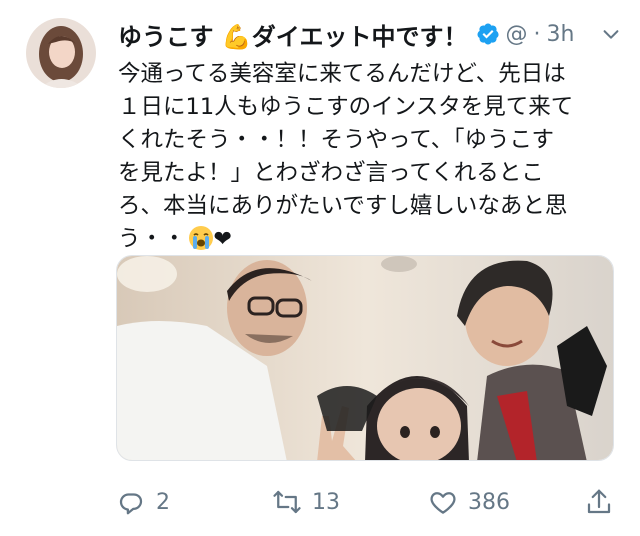 This screenshot has height=536, width=640. What do you see at coordinates (326, 502) in the screenshot?
I see `retweet-count: 13` at bounding box center [326, 502].